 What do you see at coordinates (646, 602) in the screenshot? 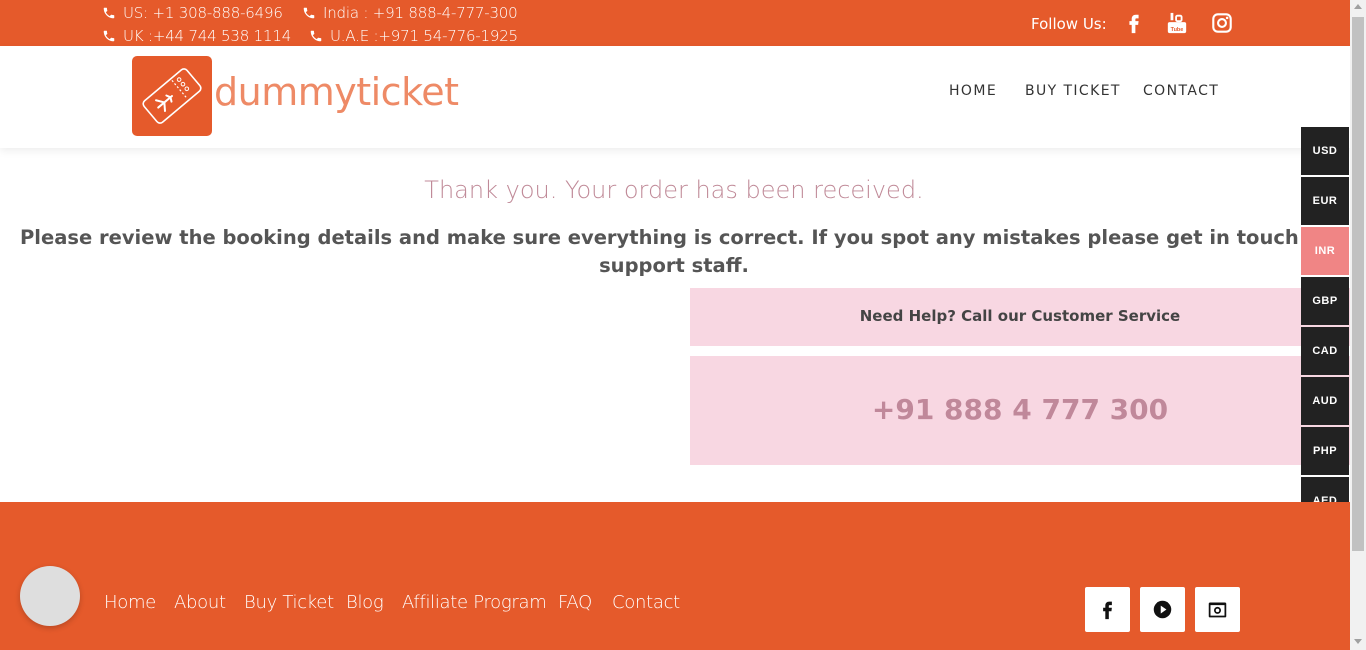
I see `footer-link-contact: Contact` at bounding box center [646, 602].